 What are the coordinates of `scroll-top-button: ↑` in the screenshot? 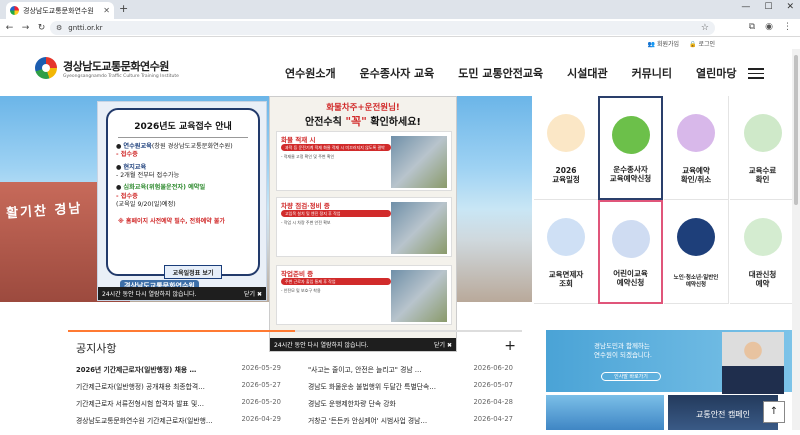 It's located at (774, 412).